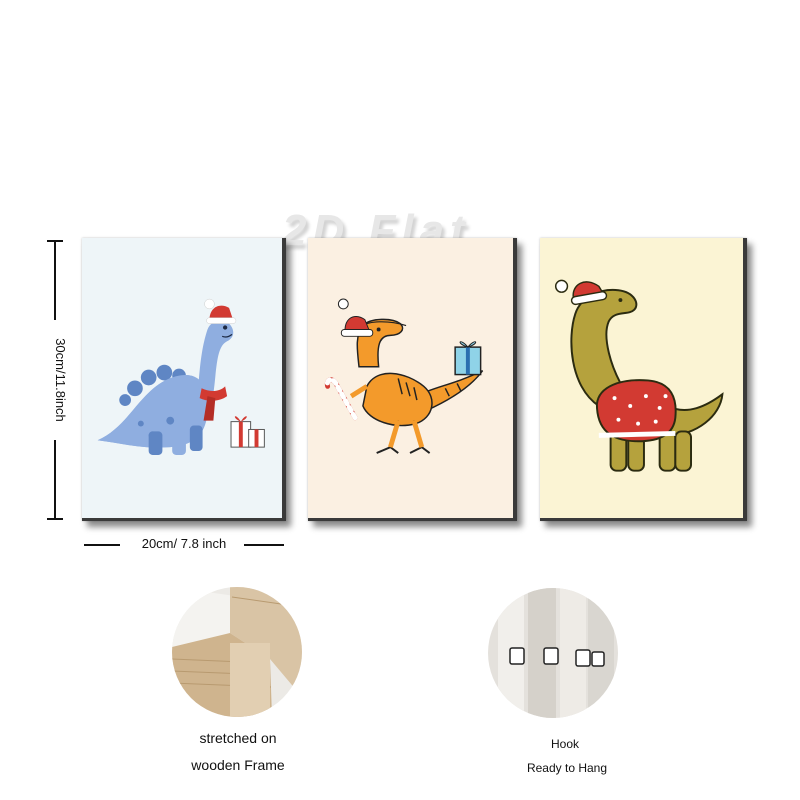 The height and width of the screenshot is (800, 800). I want to click on blue-dinosaur-illustration, so click(181, 376).